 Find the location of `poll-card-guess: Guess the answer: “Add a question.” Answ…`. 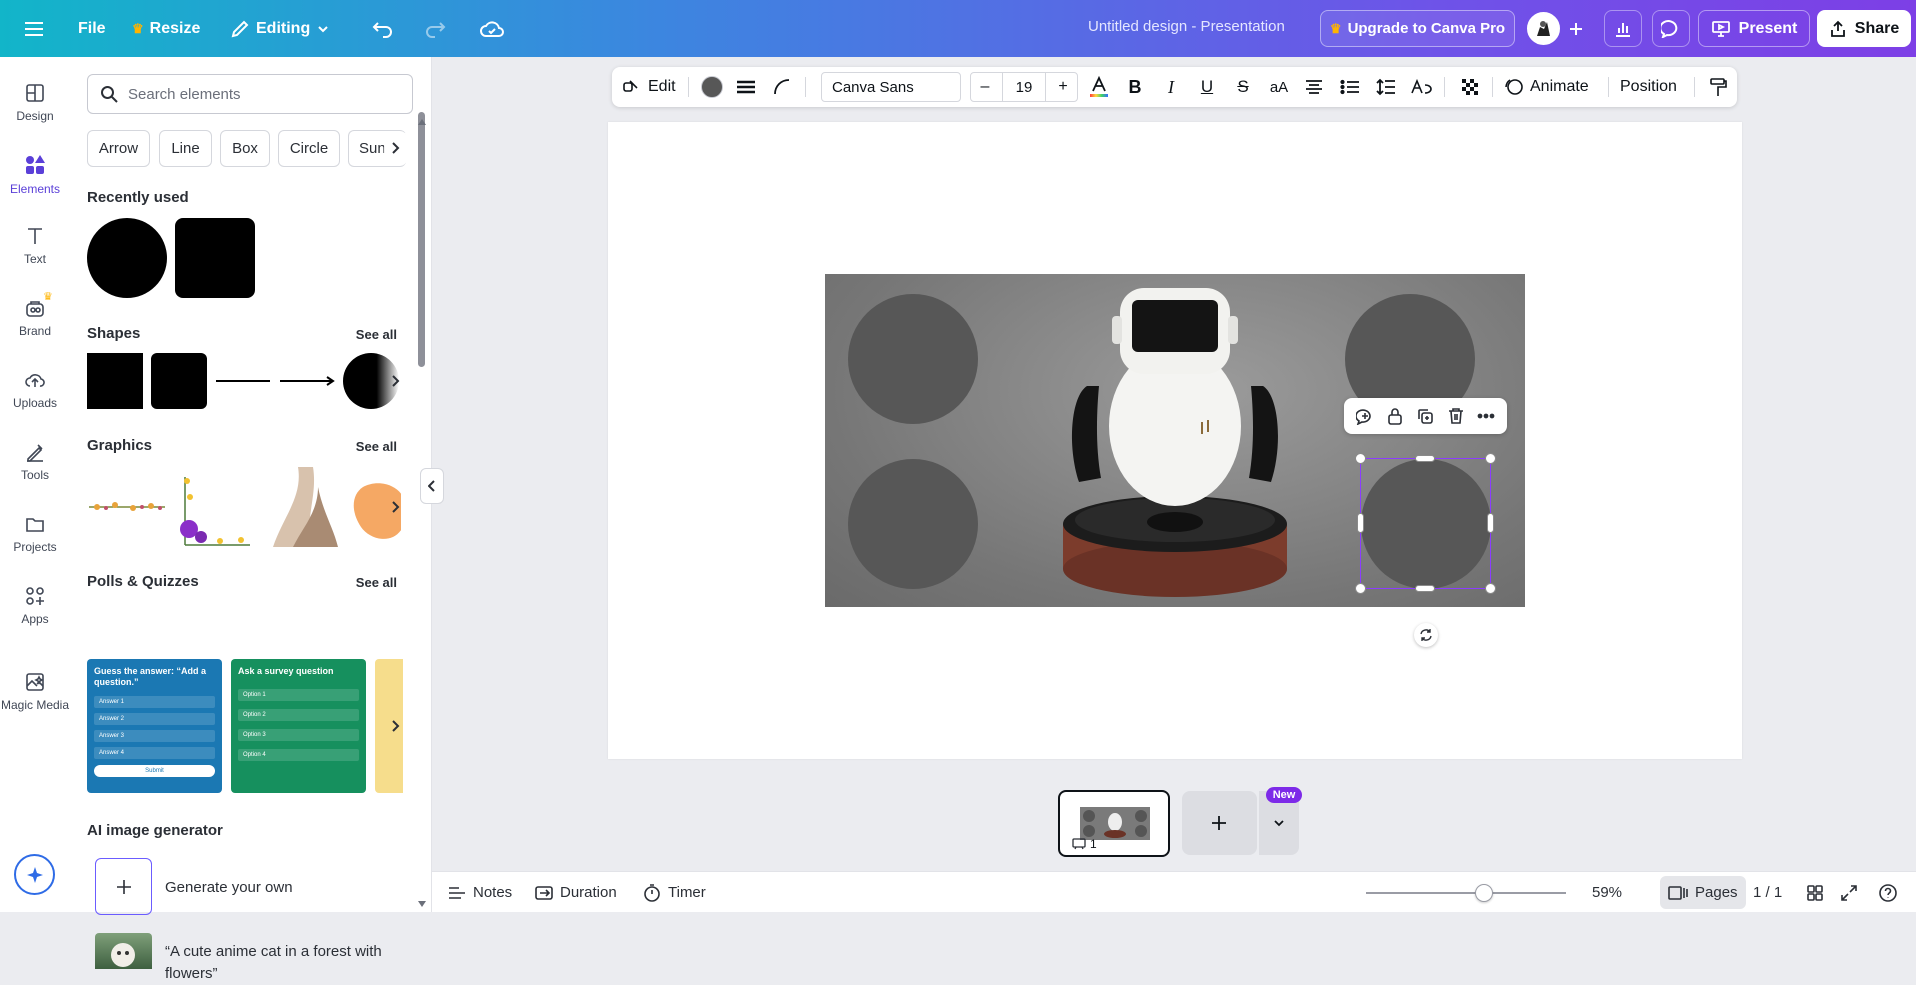

poll-card-guess: Guess the answer: “Add a question.” Answ… is located at coordinates (154, 726).